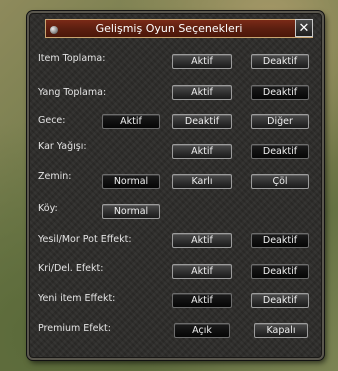 The image size is (338, 371). What do you see at coordinates (280, 92) in the screenshot?
I see `yang-pickup-inactive-button: Deaktif` at bounding box center [280, 92].